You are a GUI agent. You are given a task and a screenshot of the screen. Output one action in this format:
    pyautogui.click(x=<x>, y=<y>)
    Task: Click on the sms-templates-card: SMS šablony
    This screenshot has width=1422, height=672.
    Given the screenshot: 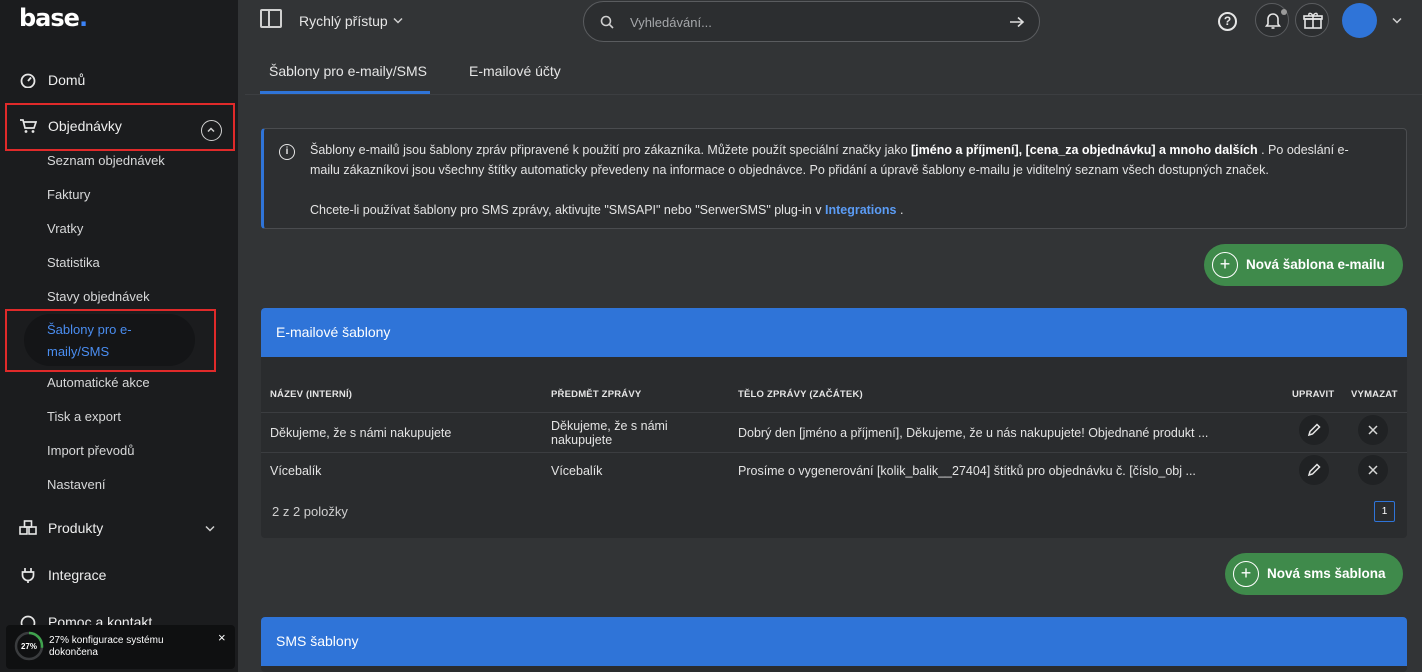 What is the action you would take?
    pyautogui.click(x=834, y=644)
    